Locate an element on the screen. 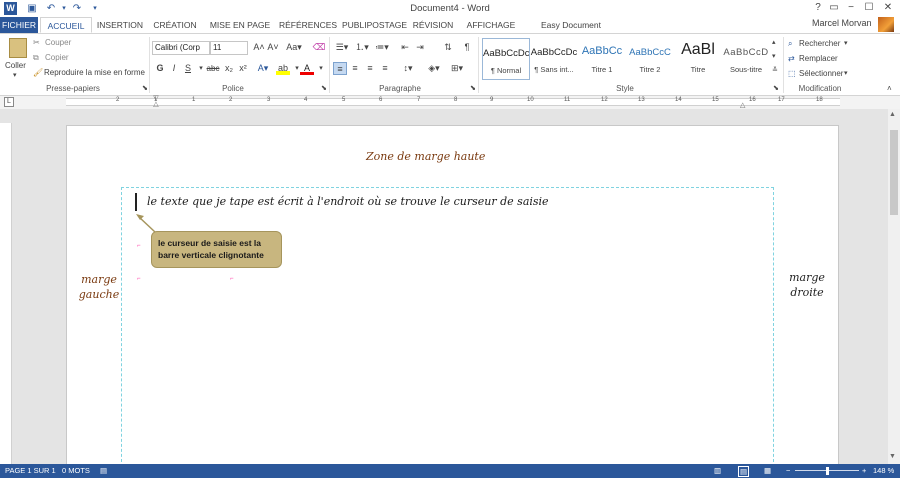  font-color-icon: A is located at coordinates (307, 68).